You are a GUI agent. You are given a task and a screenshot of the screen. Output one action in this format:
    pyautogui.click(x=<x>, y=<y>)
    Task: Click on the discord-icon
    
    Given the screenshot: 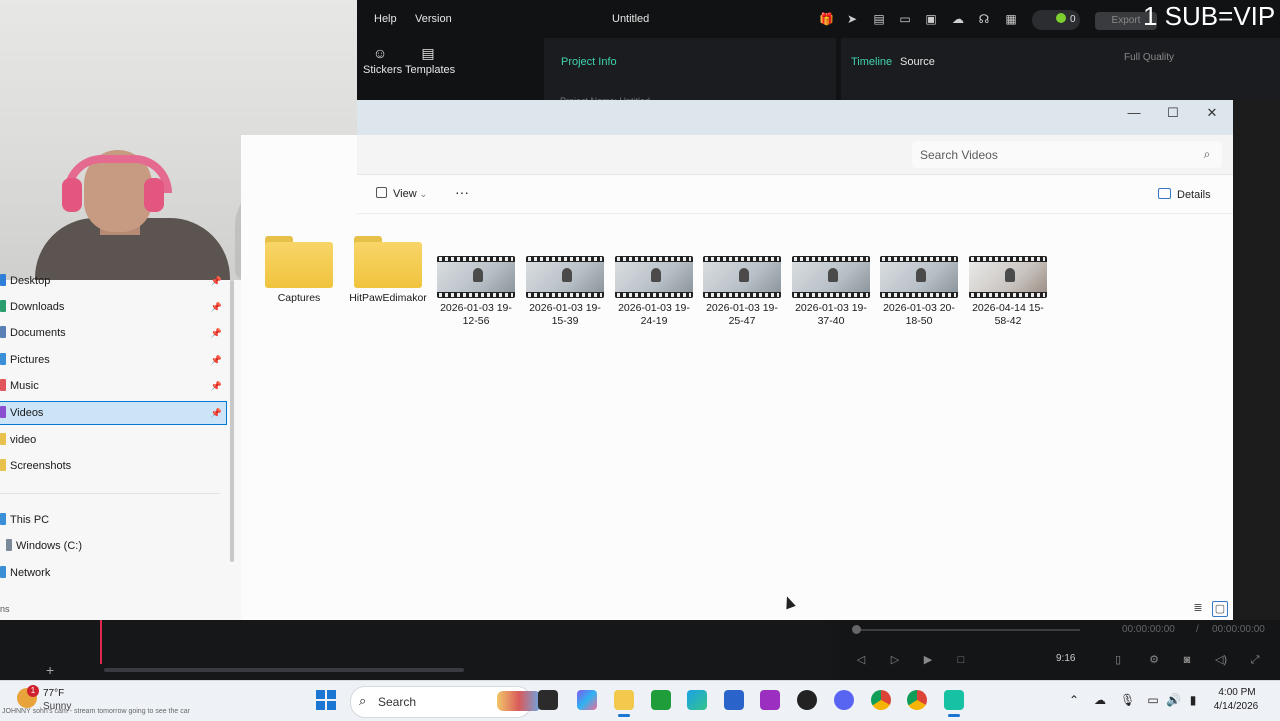 What is the action you would take?
    pyautogui.click(x=844, y=700)
    